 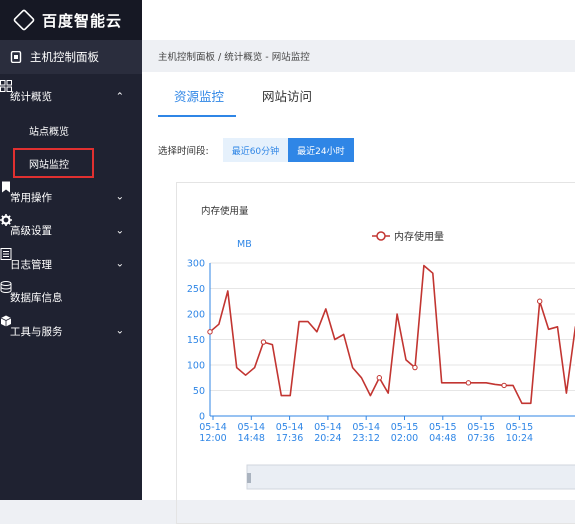 What do you see at coordinates (36, 298) in the screenshot?
I see `sidebar-item-label: 数据库信息` at bounding box center [36, 298].